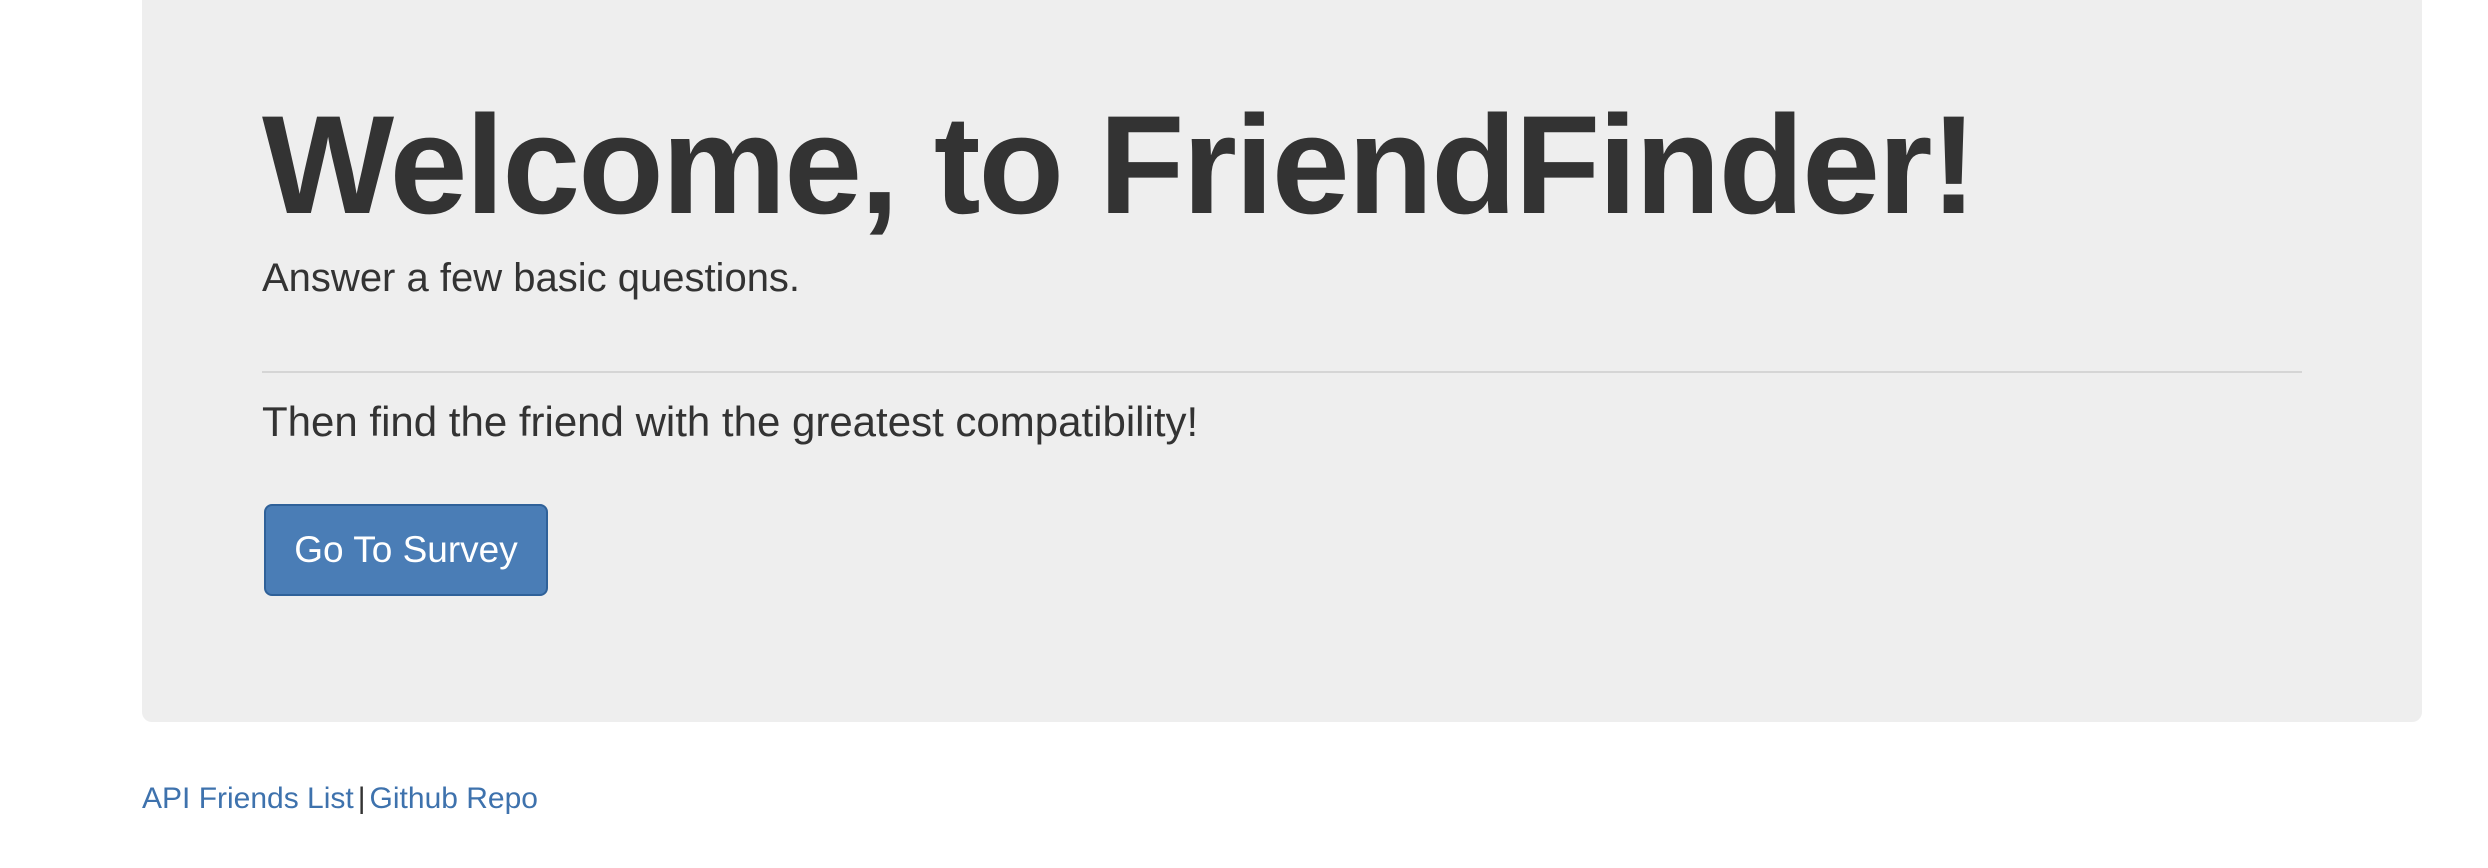 The height and width of the screenshot is (868, 2488). What do you see at coordinates (454, 798) in the screenshot?
I see `github-repo-link: Github Repo` at bounding box center [454, 798].